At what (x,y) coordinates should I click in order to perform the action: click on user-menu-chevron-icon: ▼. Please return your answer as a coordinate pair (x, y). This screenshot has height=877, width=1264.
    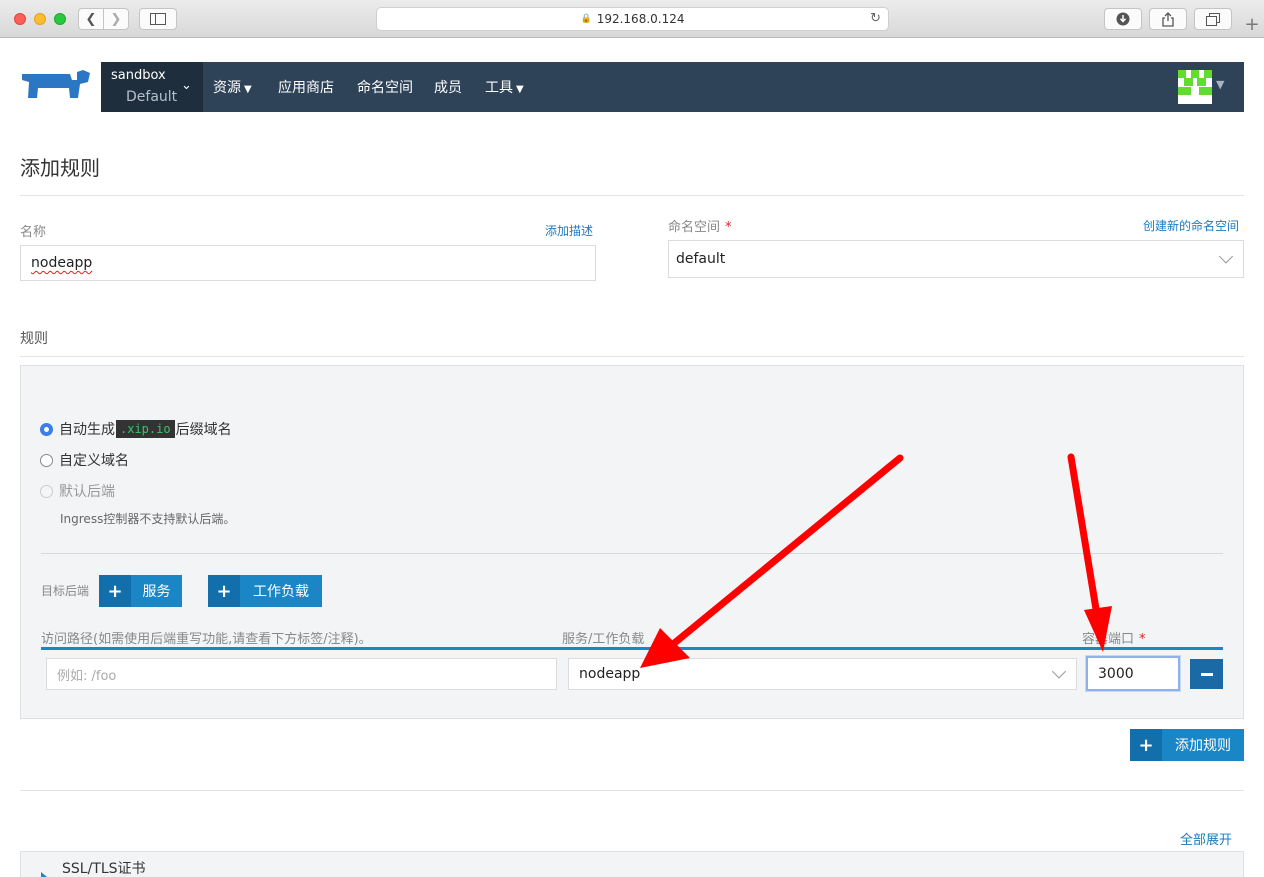
    Looking at the image, I should click on (1220, 84).